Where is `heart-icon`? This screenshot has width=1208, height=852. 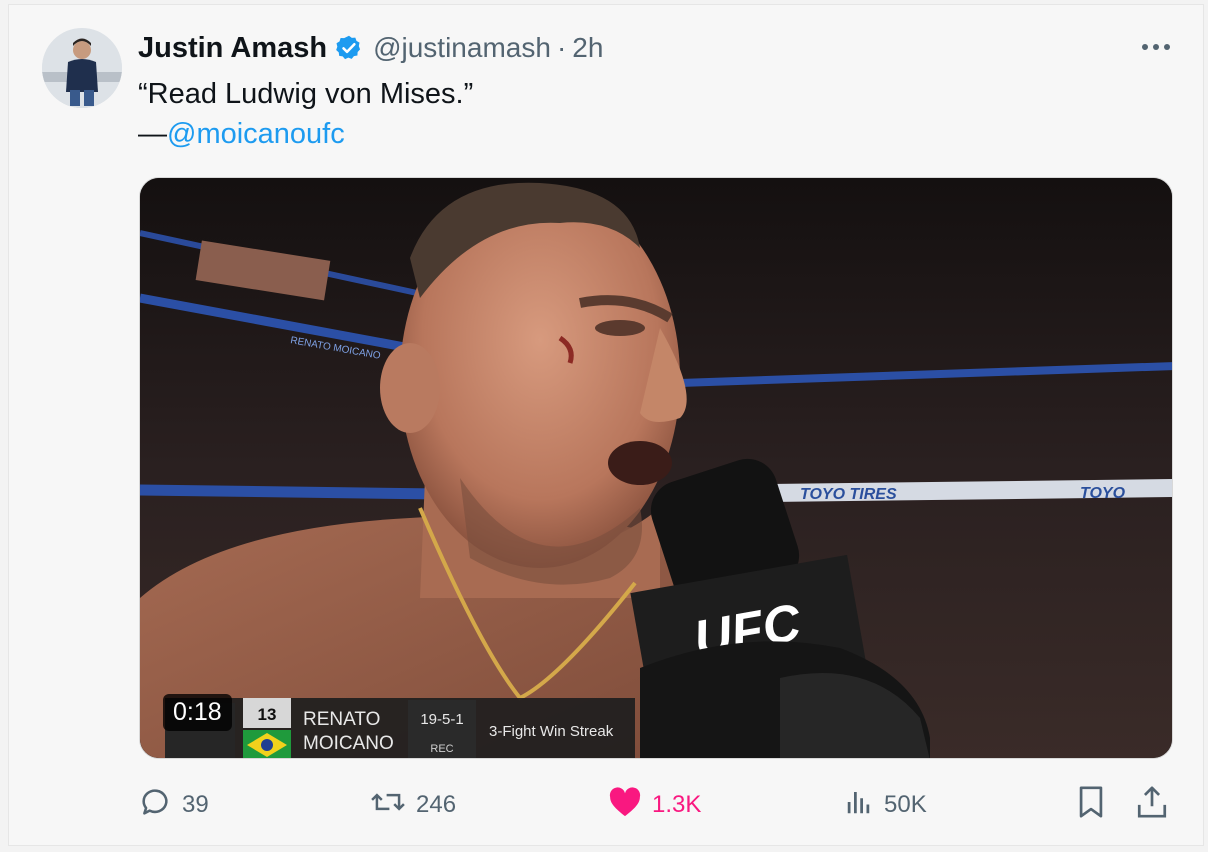
heart-icon is located at coordinates (625, 805).